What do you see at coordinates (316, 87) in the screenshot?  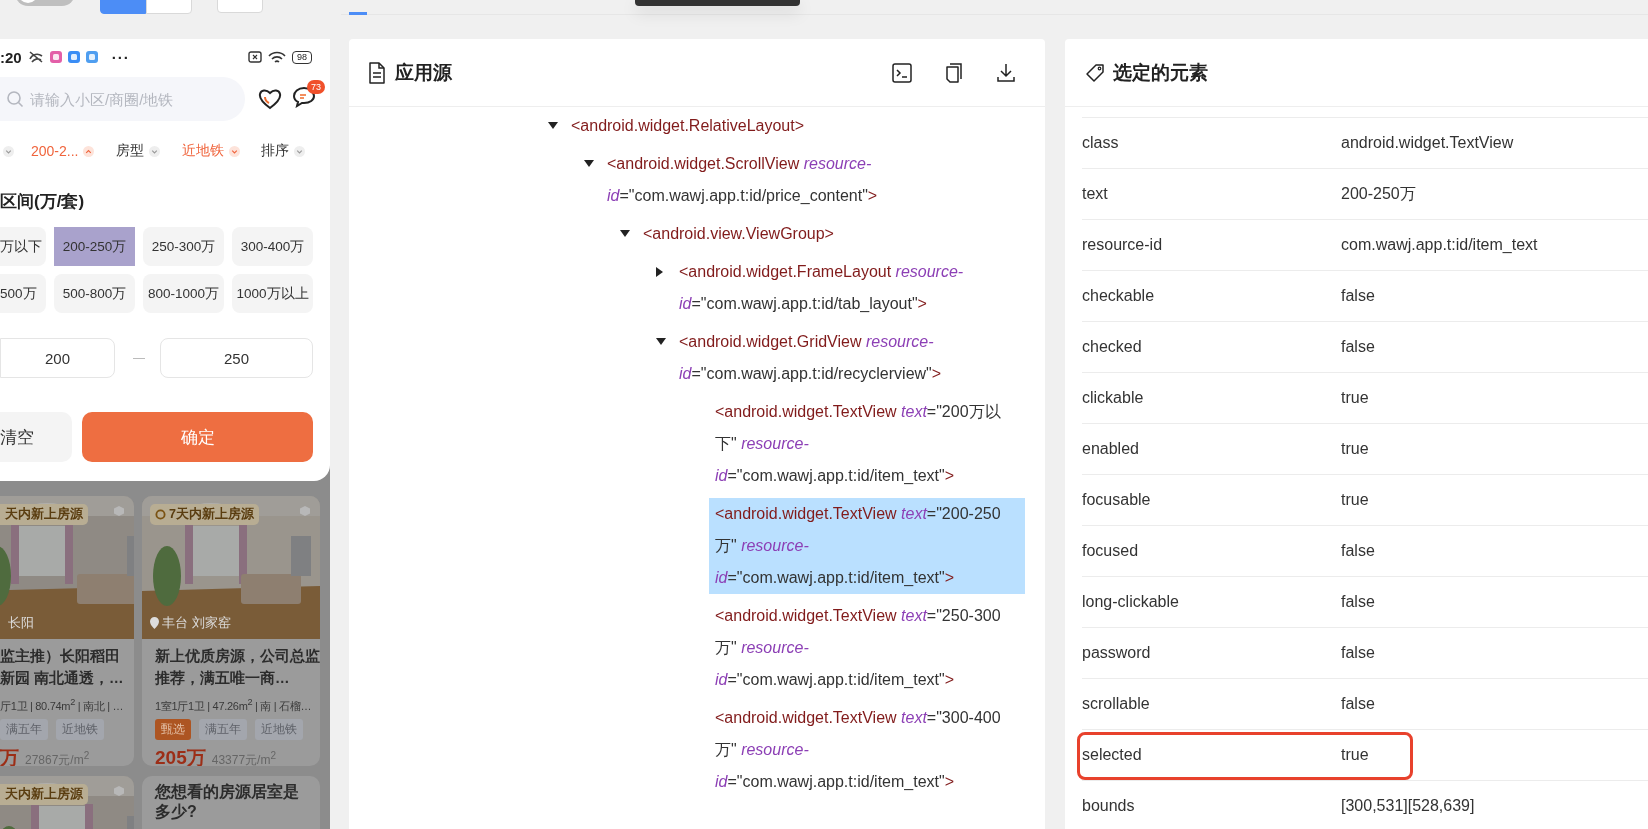 I see `message-badge: 73` at bounding box center [316, 87].